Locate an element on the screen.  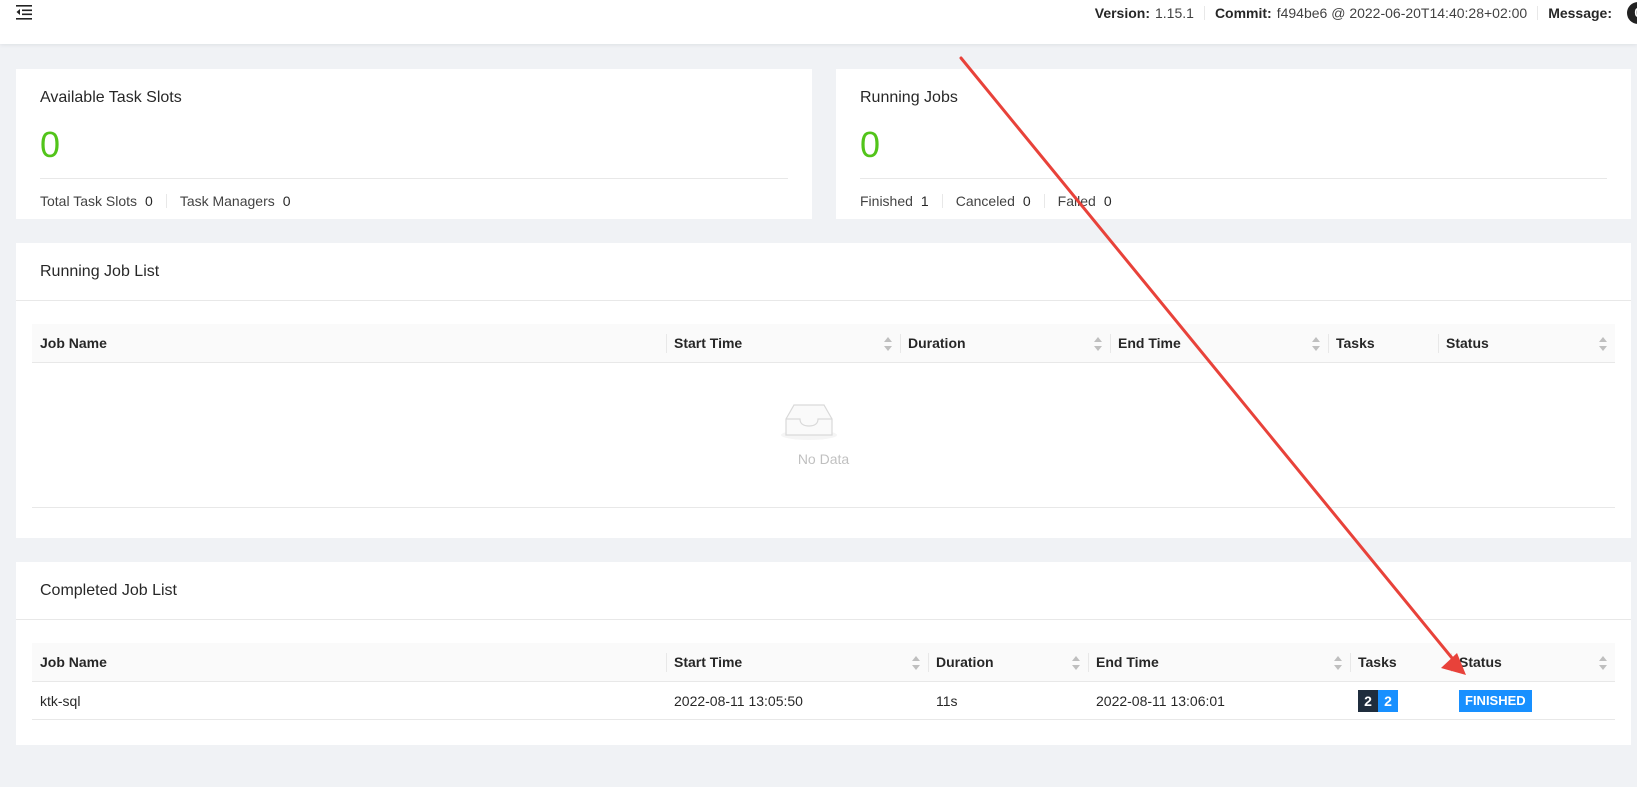
empty-text: No Data is located at coordinates (823, 459).